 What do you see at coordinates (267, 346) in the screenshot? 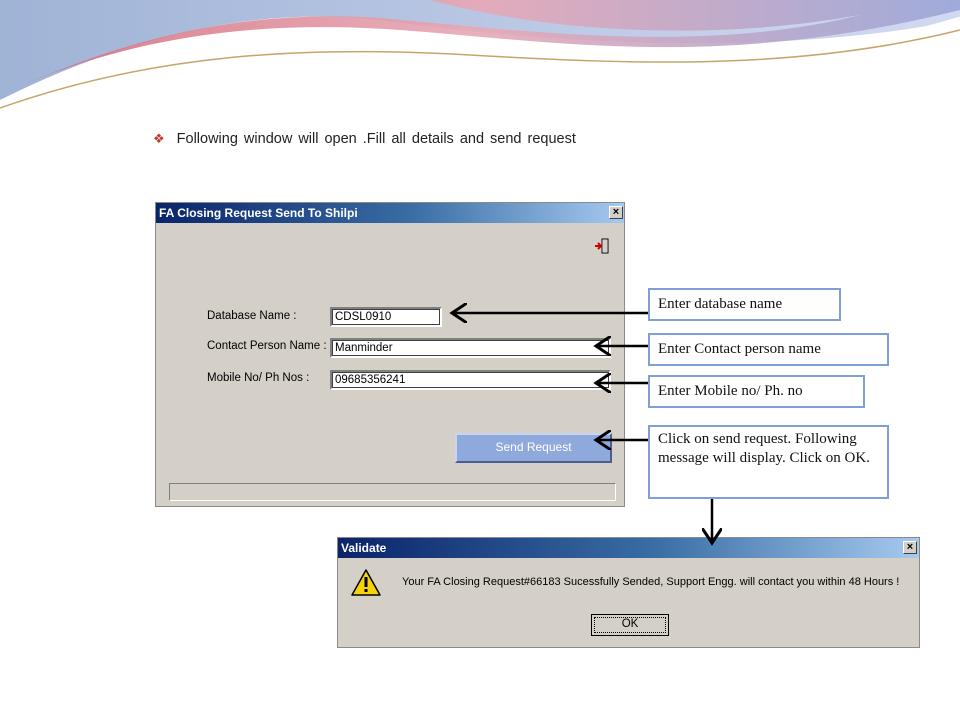
I see `contact-person-label: Contact Person Name :` at bounding box center [267, 346].